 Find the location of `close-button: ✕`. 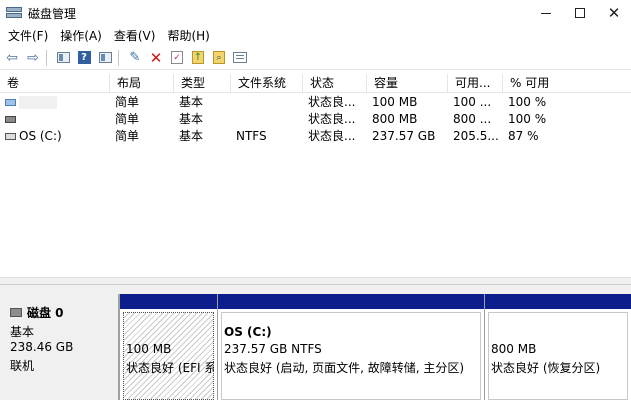

close-button: ✕ is located at coordinates (614, 13).